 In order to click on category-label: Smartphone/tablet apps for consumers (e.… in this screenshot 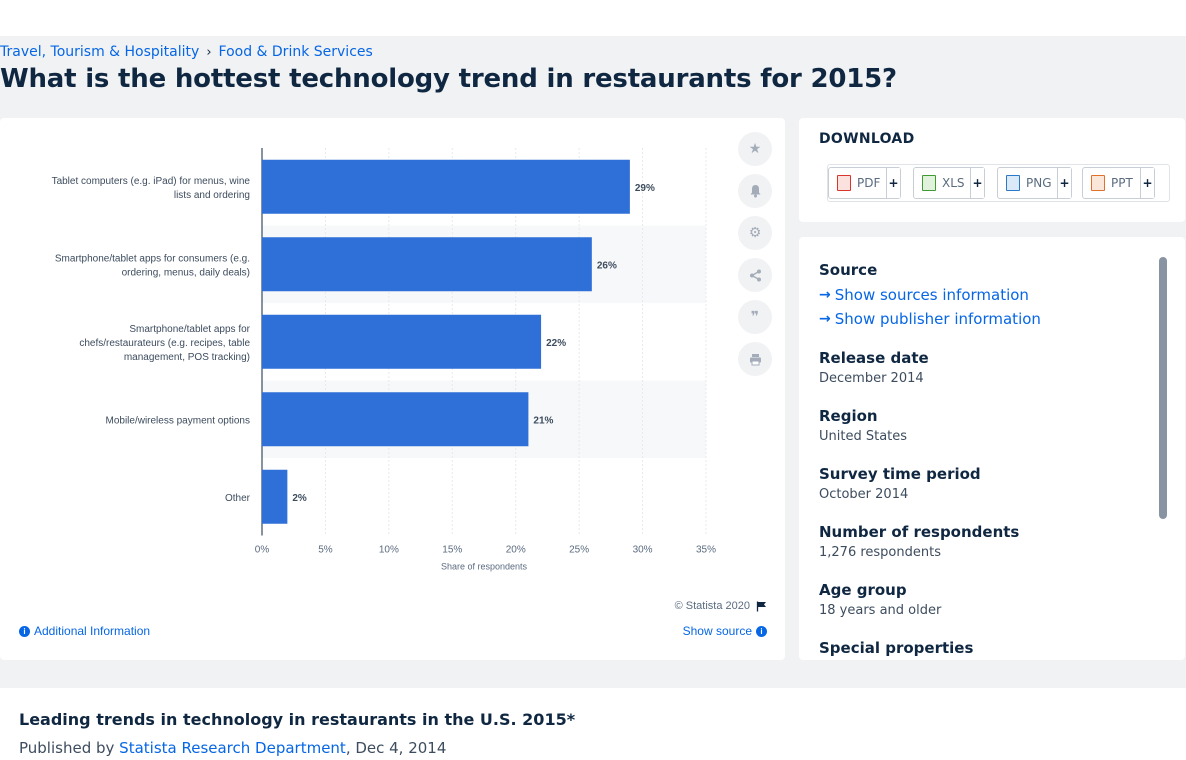, I will do `click(152, 258)`.